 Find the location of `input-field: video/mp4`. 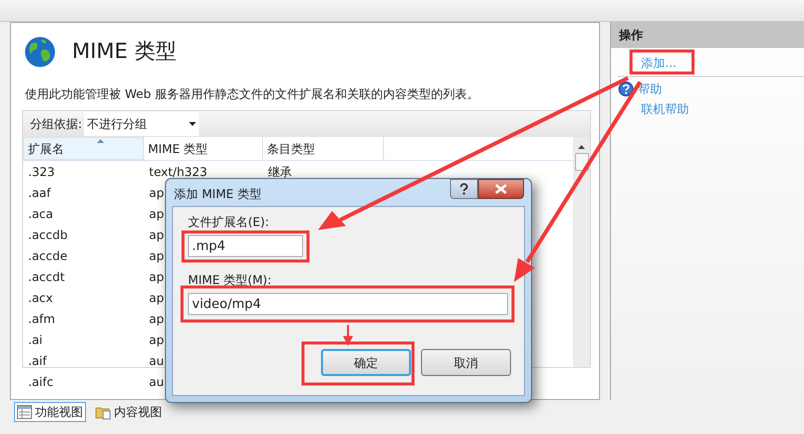

input-field: video/mp4 is located at coordinates (348, 304).